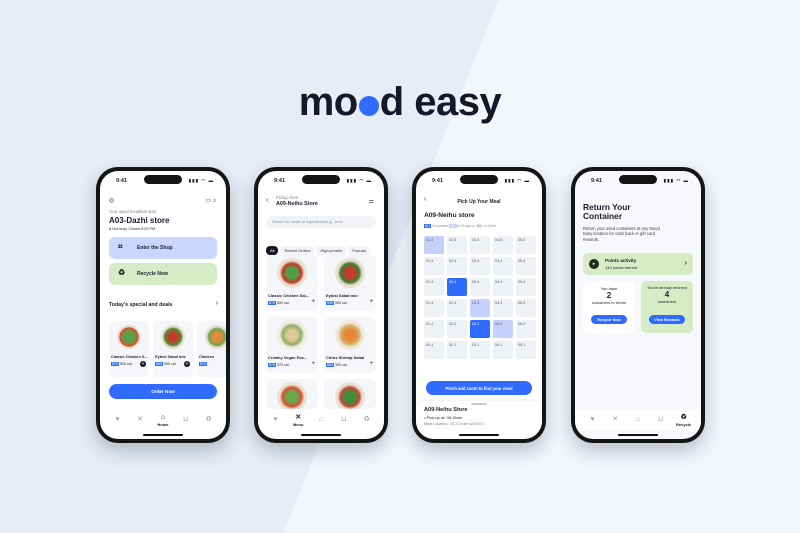 The width and height of the screenshot is (800, 533). Describe the element at coordinates (350, 345) in the screenshot. I see `menu-item: Citrus Shrimp Salad $60 300 cal. +` at that location.